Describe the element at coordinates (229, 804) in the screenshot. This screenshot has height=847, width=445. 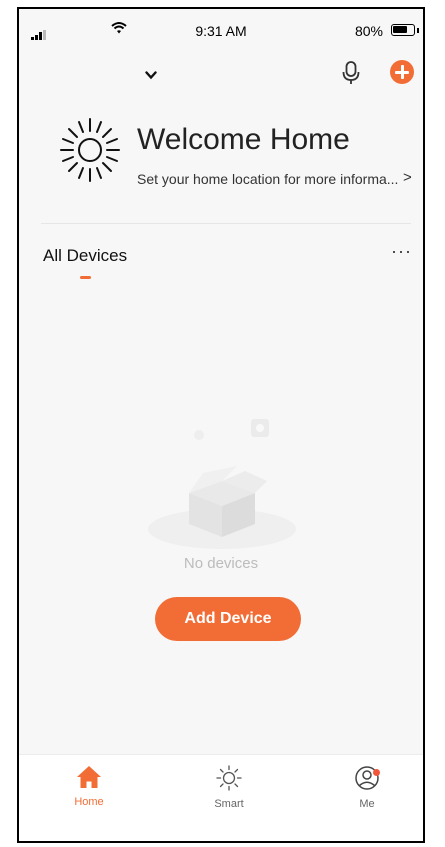
I see `tab-smart-label: Smart` at that location.